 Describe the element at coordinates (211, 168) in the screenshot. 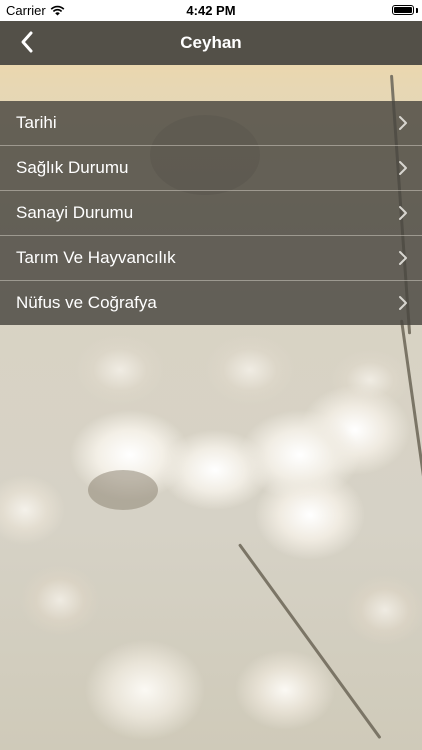

I see `menu-item-saglik-durumu: Sağlık Durumu` at that location.